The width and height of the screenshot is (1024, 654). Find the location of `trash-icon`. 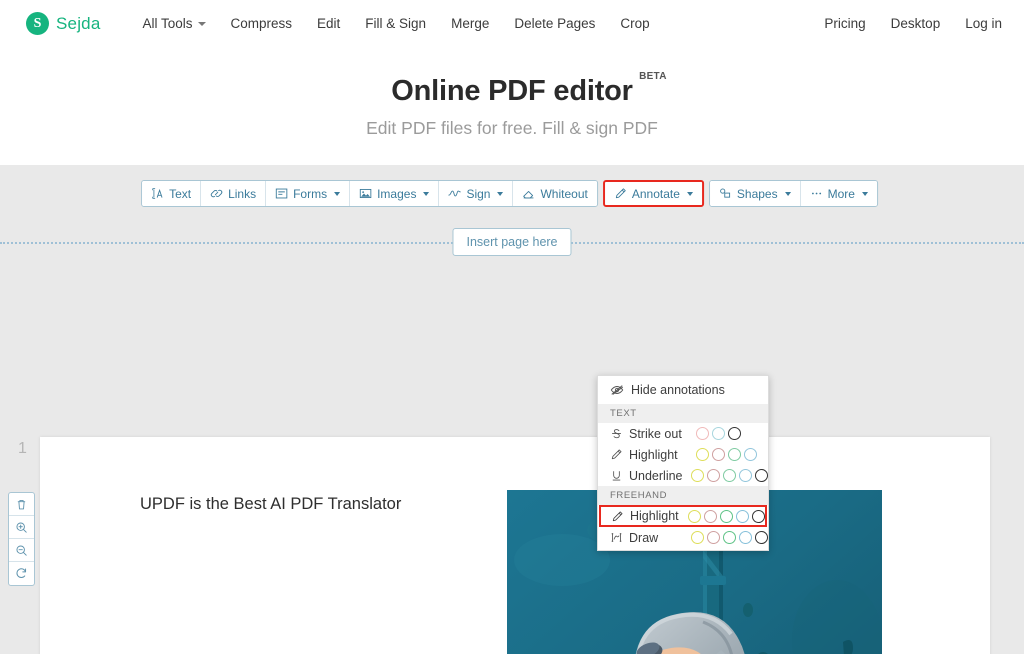

trash-icon is located at coordinates (21, 504).